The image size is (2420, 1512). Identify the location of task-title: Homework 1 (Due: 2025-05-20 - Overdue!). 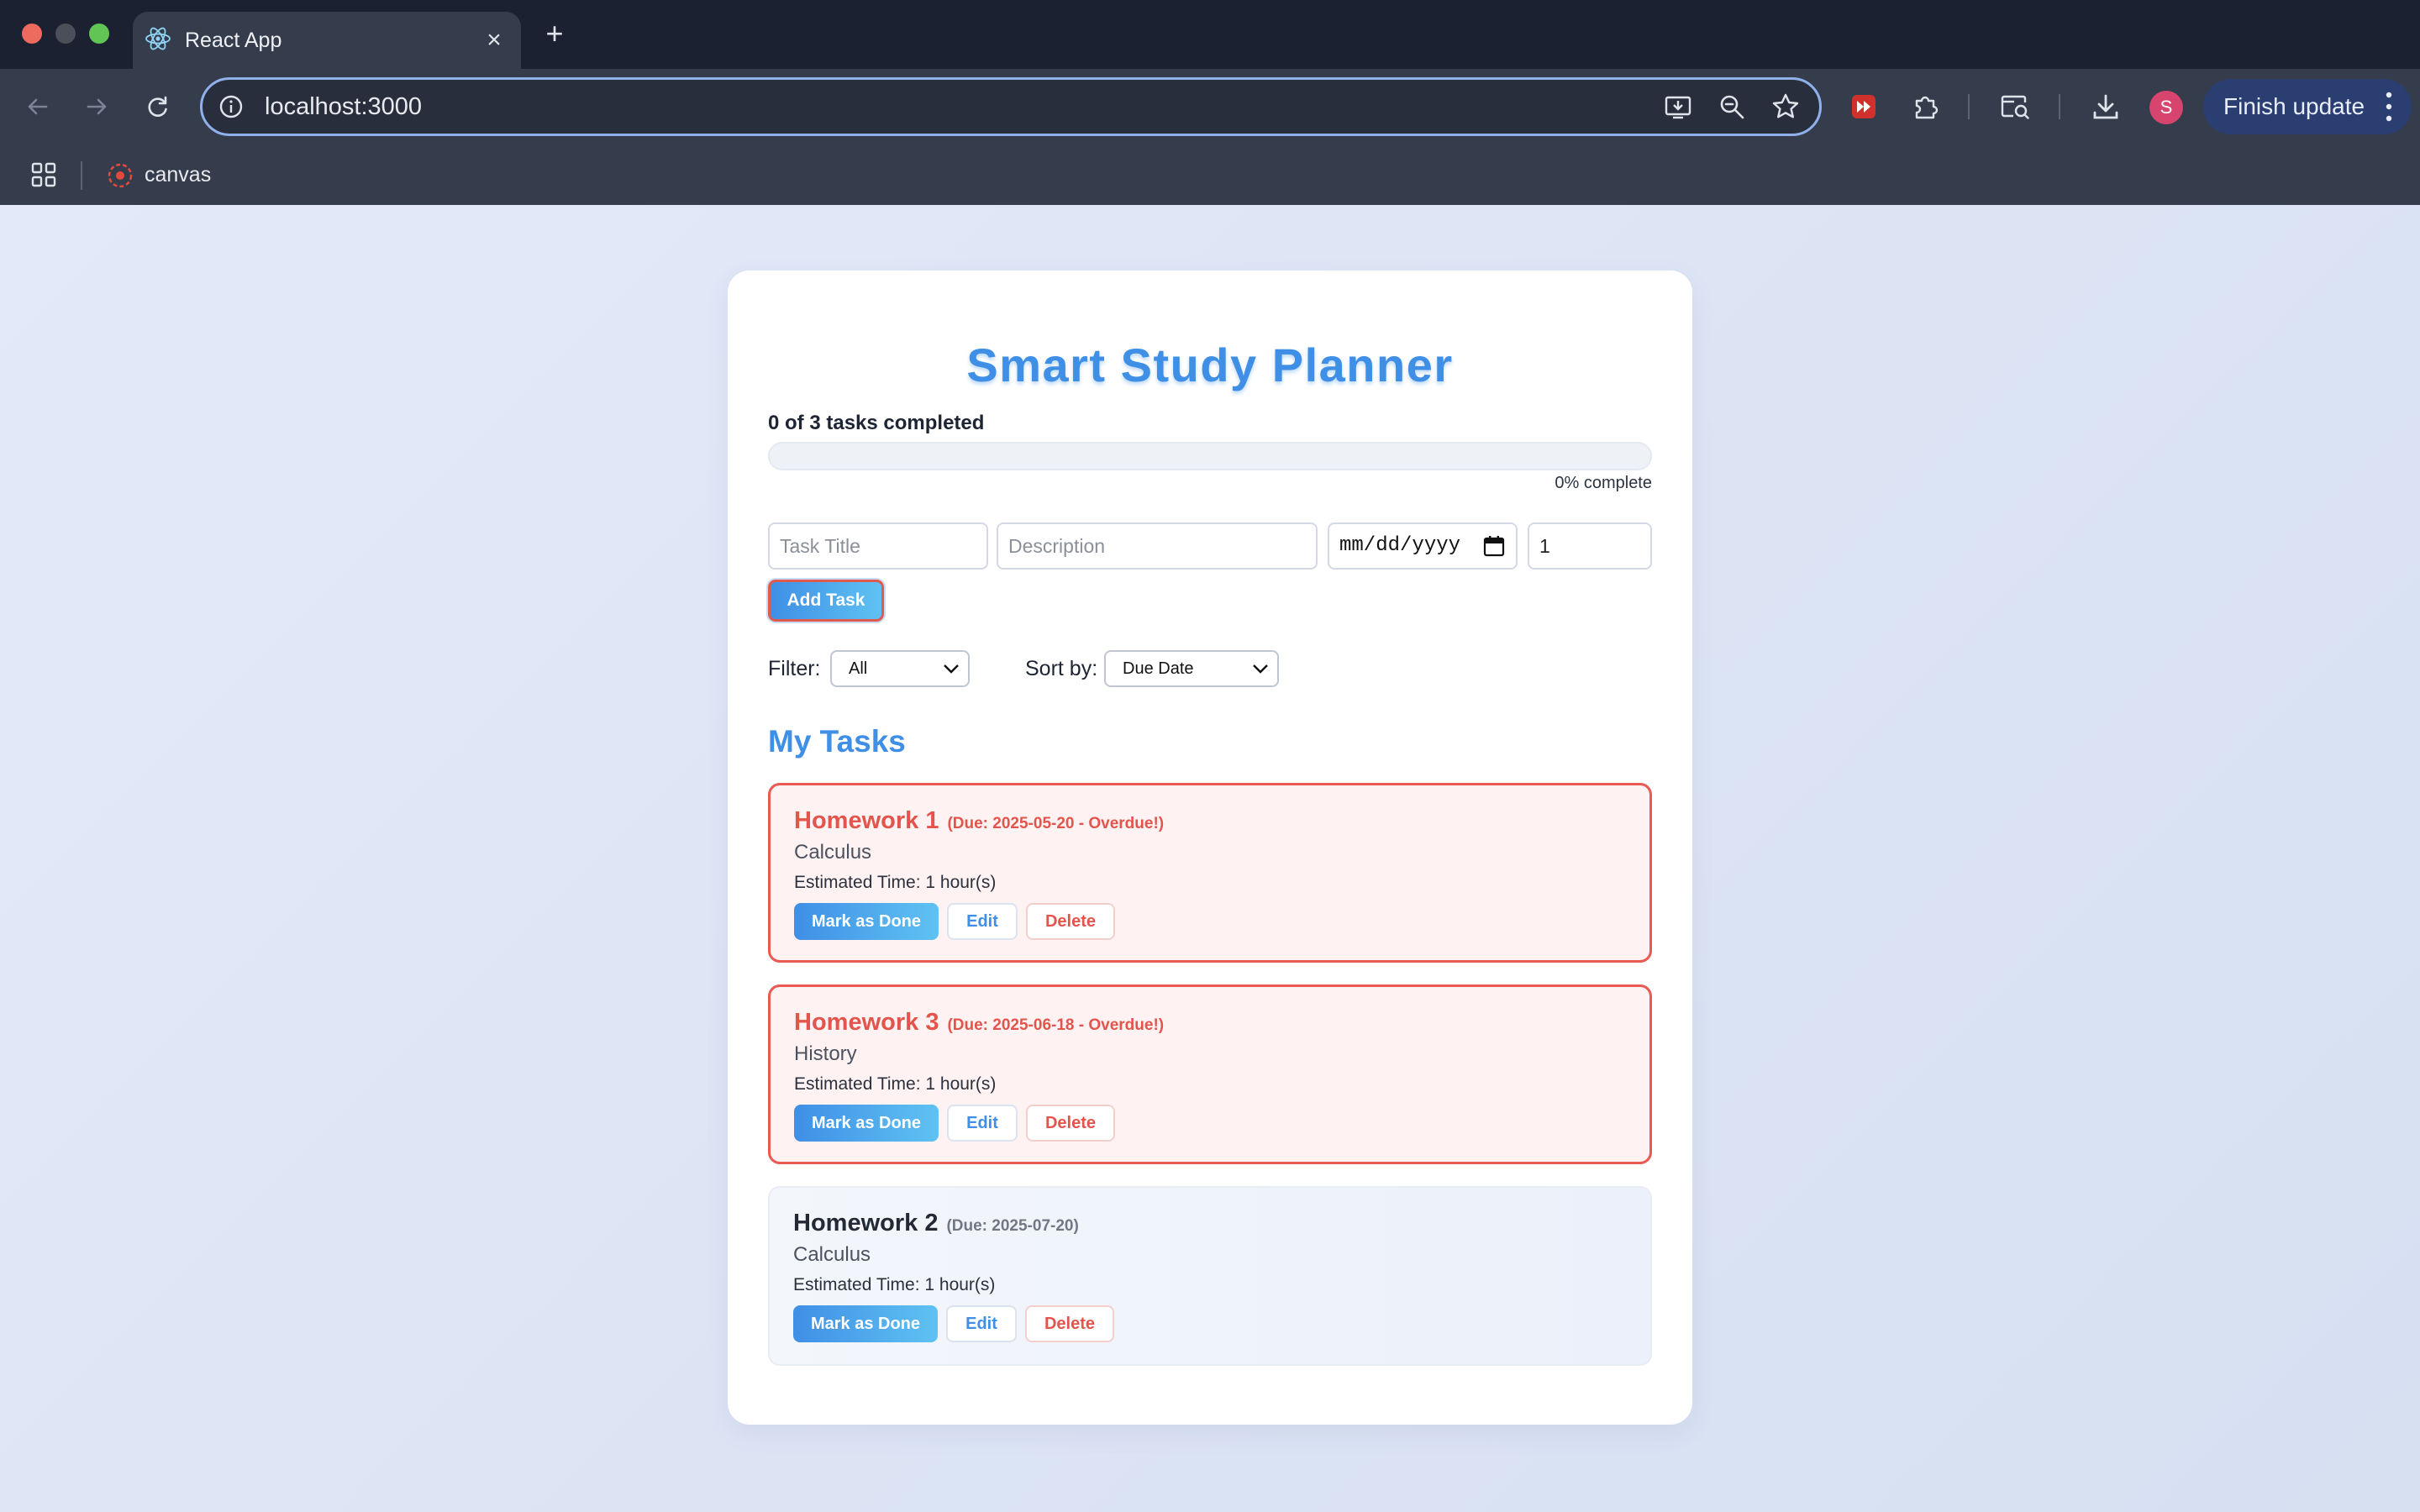
(979, 821).